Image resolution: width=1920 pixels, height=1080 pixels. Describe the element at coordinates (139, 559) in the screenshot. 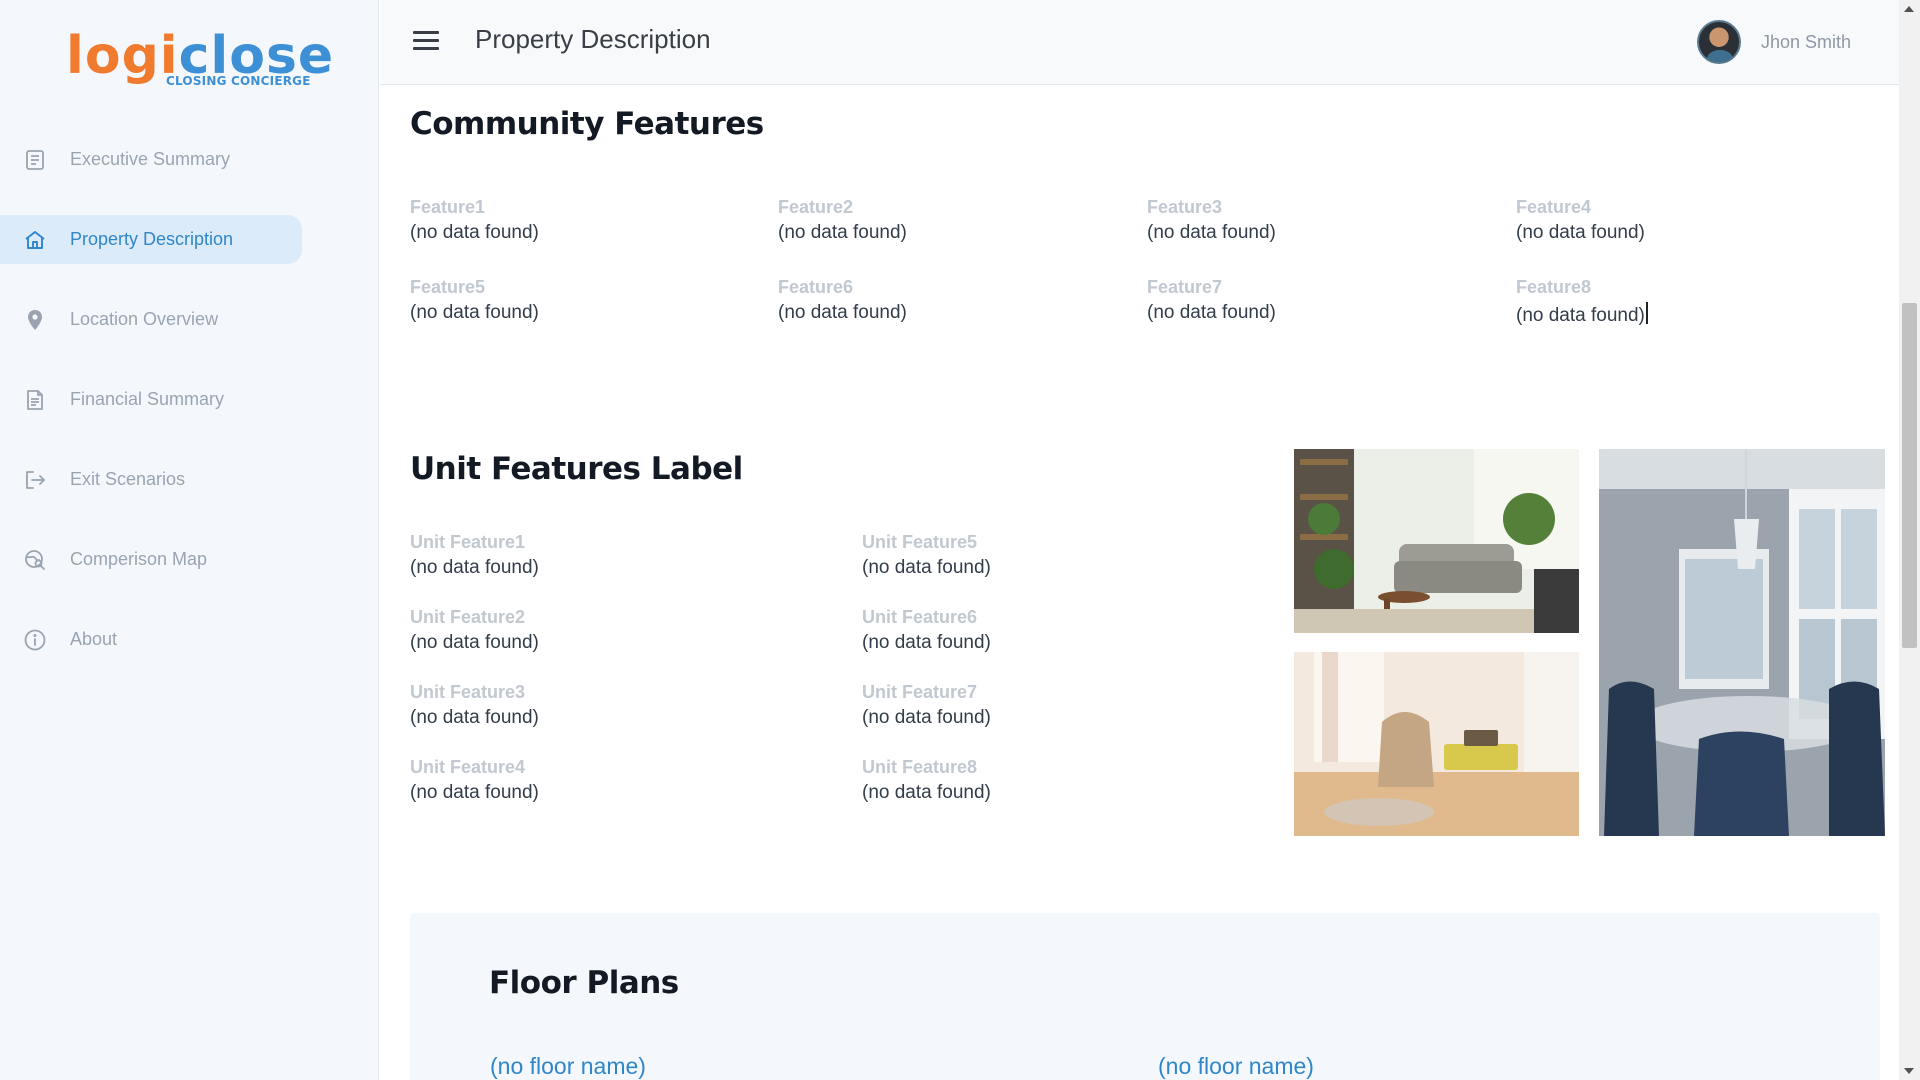

I see `sidebar-item-label: Comperison Map` at that location.